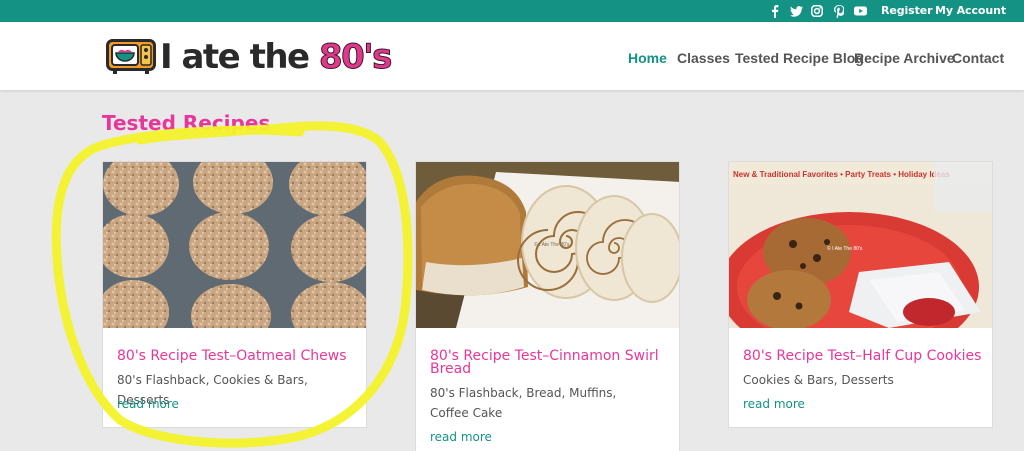 The image size is (1024, 451). I want to click on nav-tested-recipe-blog: Tested Recipe Blog, so click(799, 58).